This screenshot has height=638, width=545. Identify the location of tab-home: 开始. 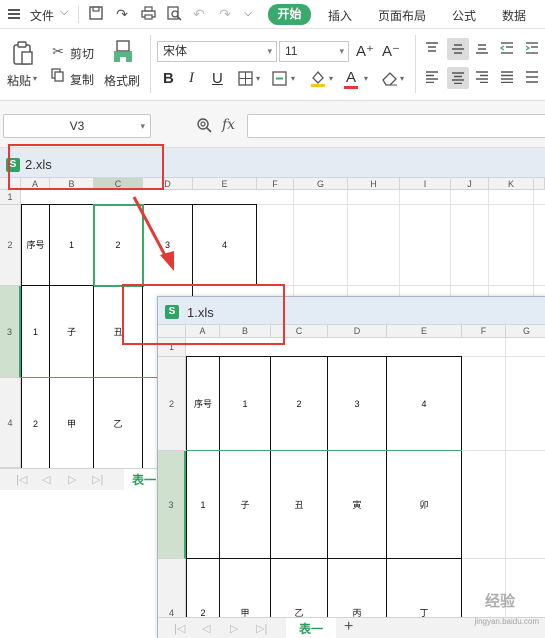
(289, 14).